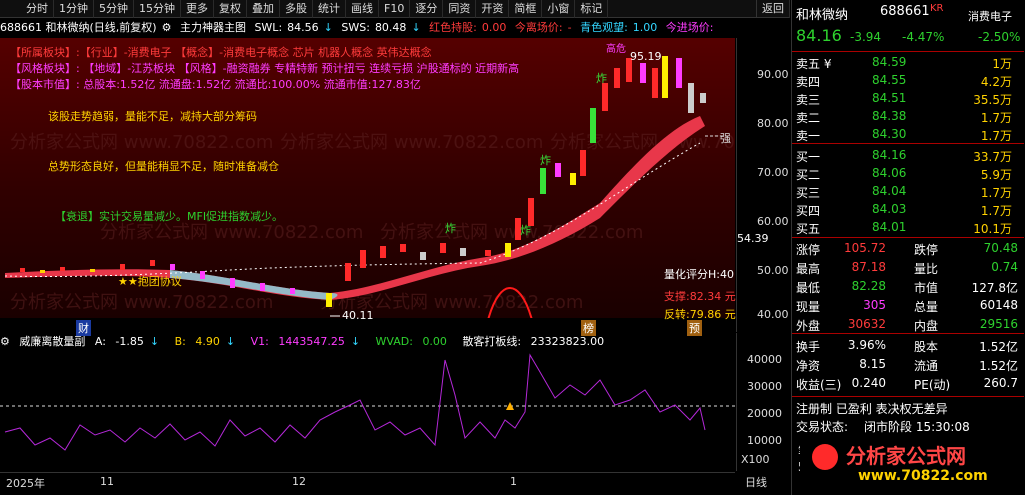 The width and height of the screenshot is (1025, 495). What do you see at coordinates (526, 9) in the screenshot?
I see `toolbar-frame: 简框` at bounding box center [526, 9].